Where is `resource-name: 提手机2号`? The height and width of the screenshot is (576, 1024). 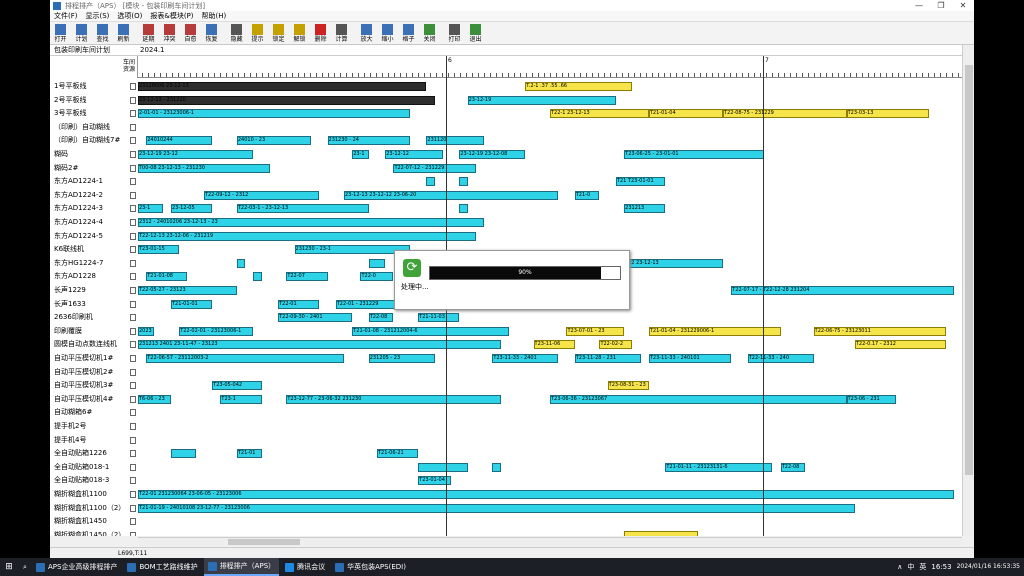
resource-name: 提手机2号 is located at coordinates (90, 426).